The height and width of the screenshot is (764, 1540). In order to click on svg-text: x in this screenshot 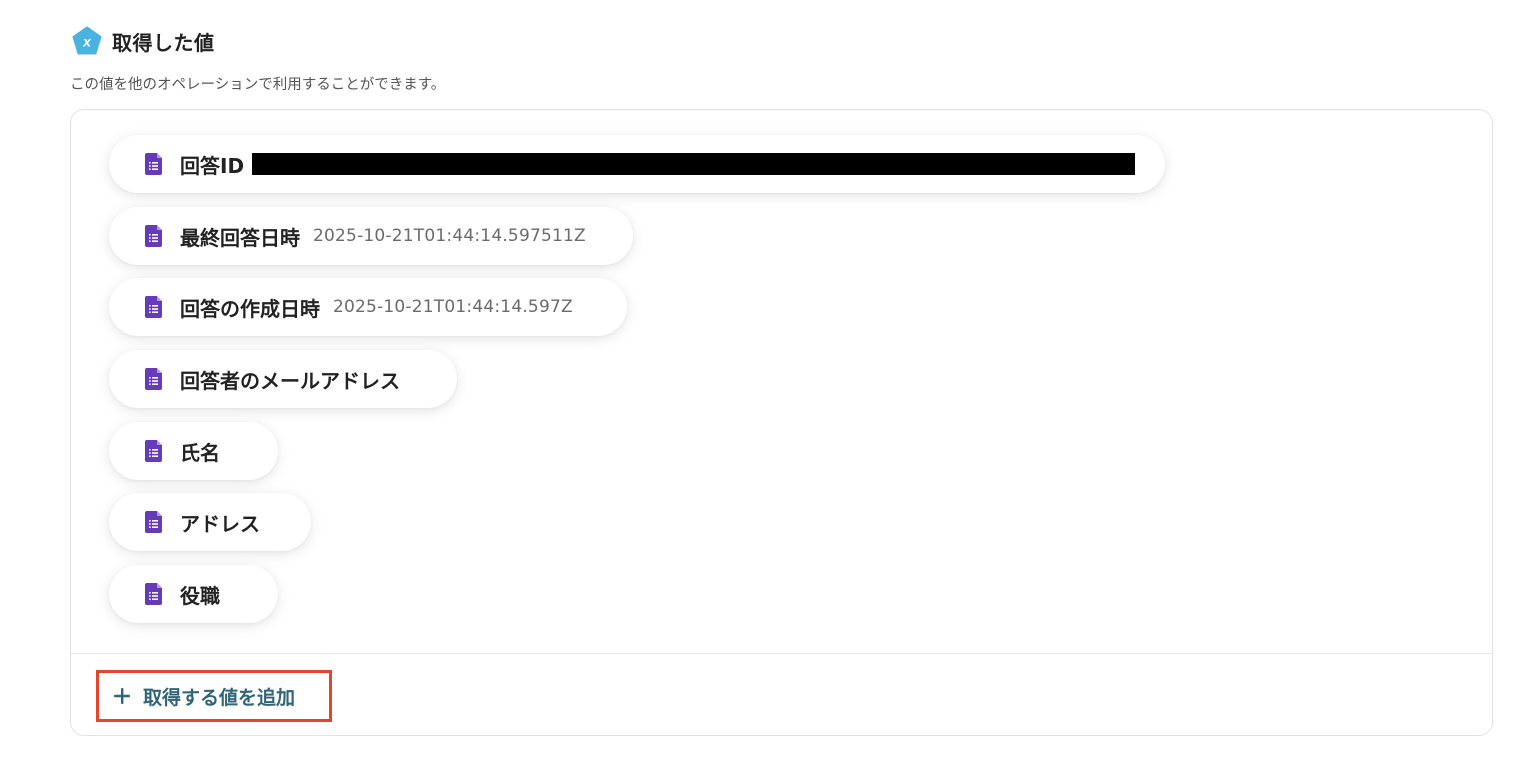, I will do `click(87, 42)`.